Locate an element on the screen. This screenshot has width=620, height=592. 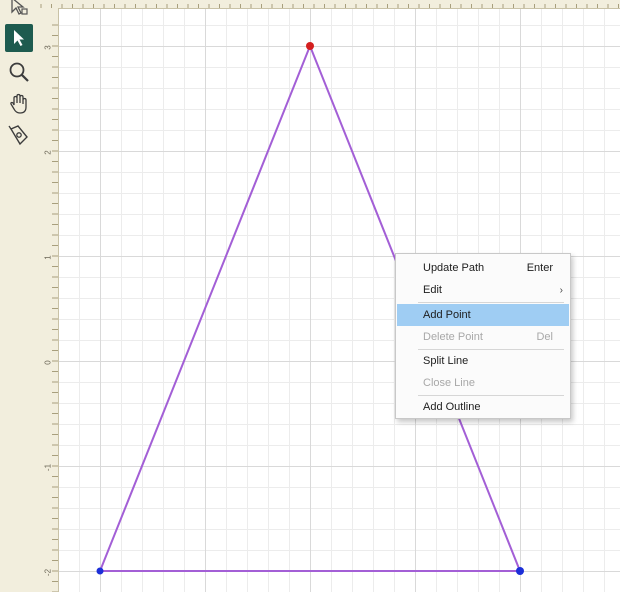
menu-item-close-line: Close Line is located at coordinates (483, 383).